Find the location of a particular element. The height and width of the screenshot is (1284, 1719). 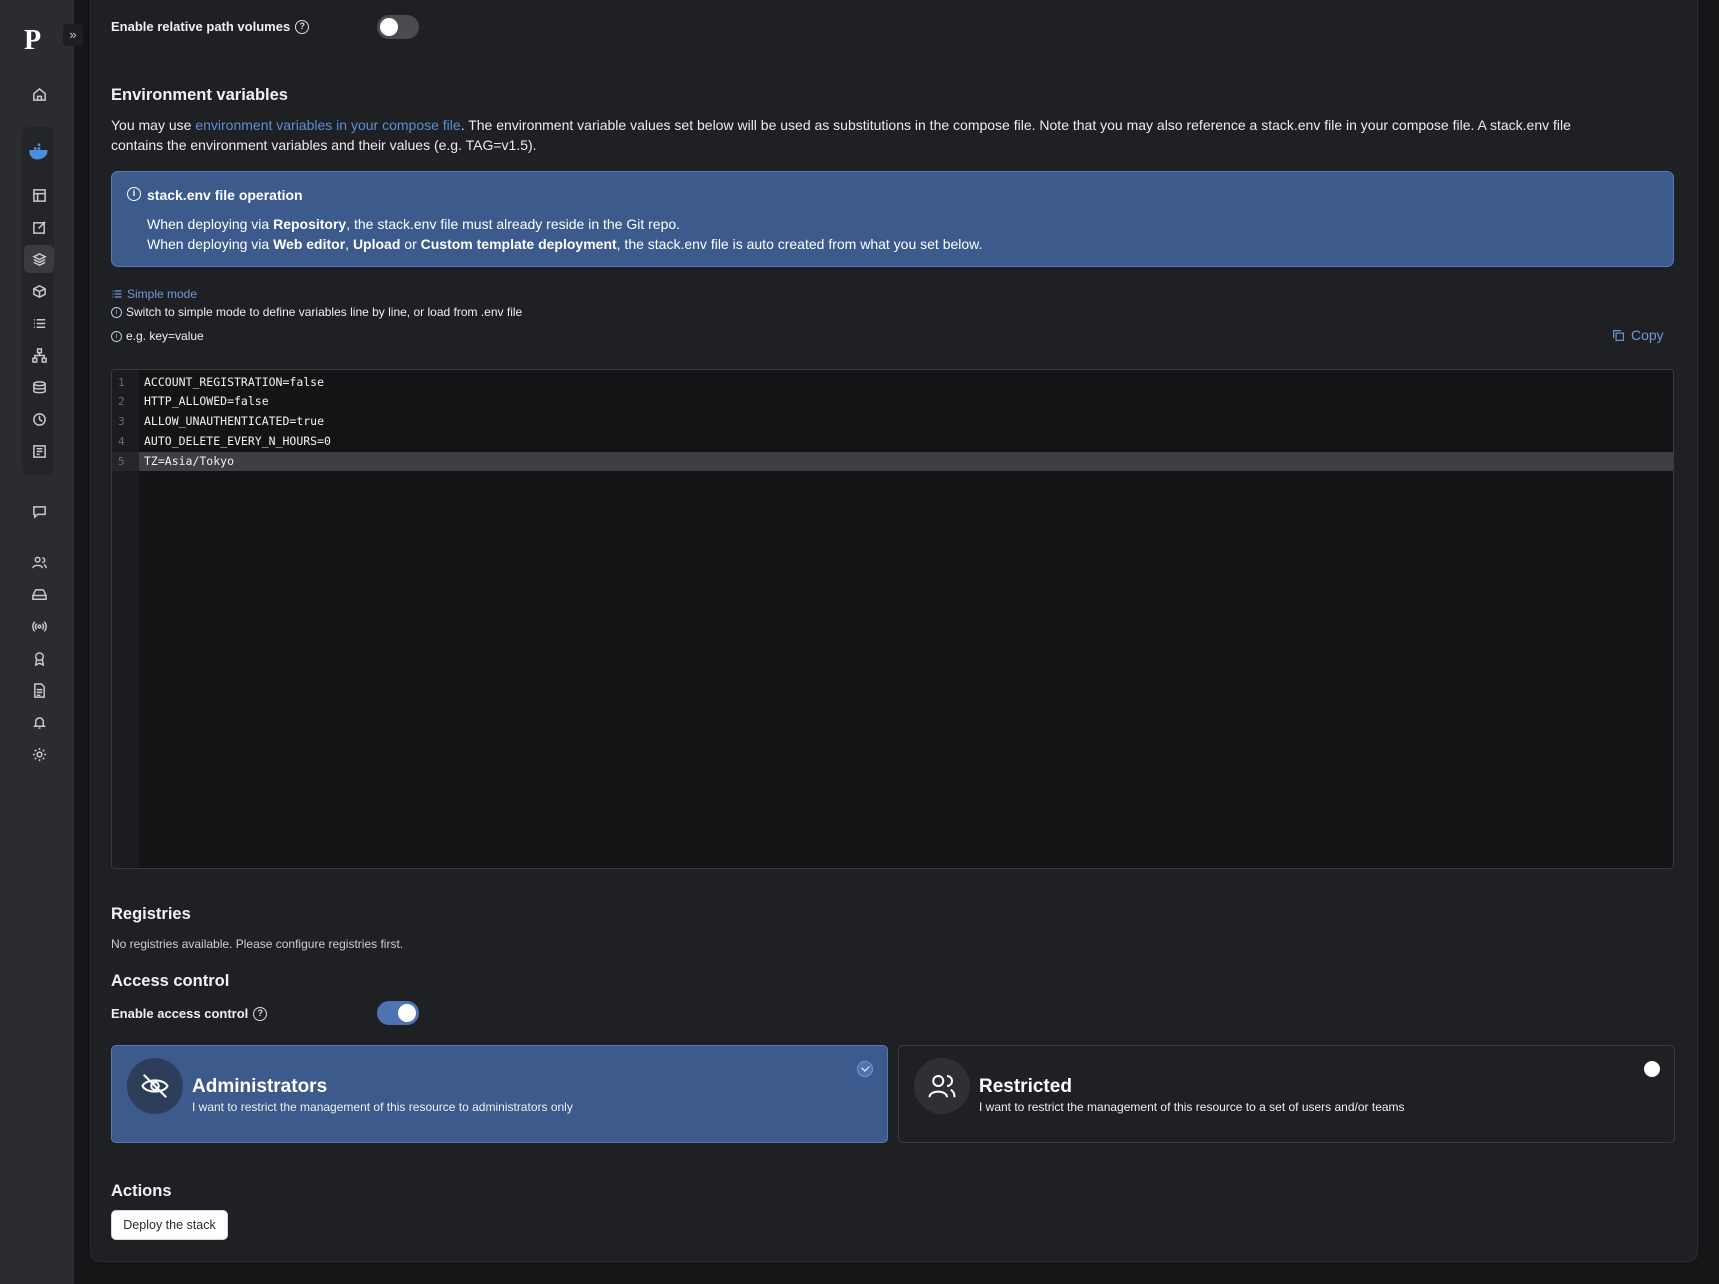

deploy-stack-button: Deploy the stack is located at coordinates (169, 1225).